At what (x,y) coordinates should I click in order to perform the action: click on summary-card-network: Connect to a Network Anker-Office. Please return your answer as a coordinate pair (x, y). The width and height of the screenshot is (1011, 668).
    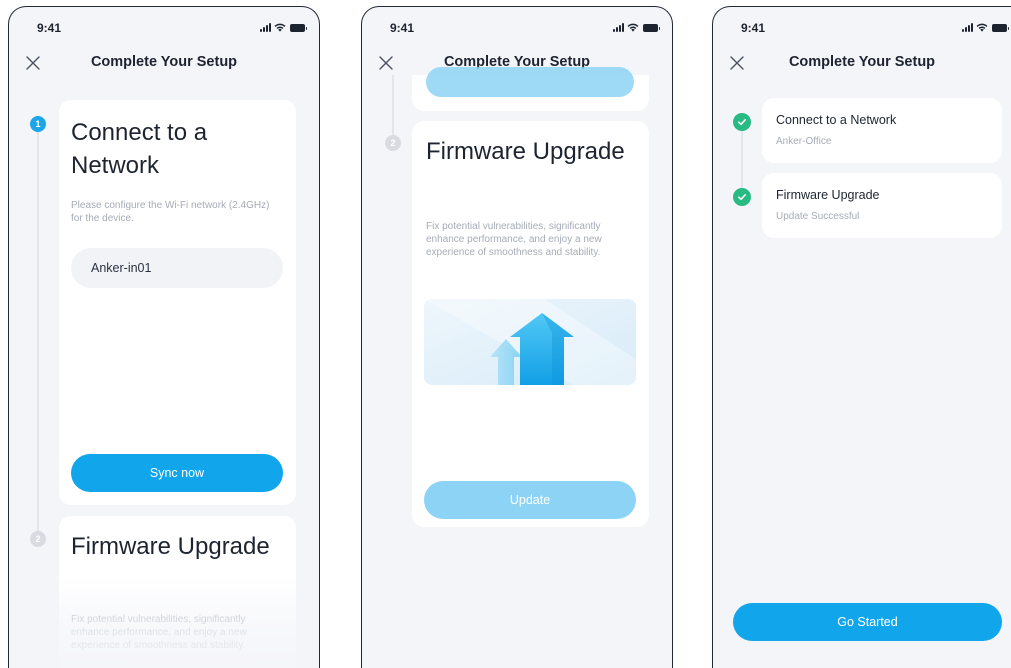
    Looking at the image, I should click on (882, 130).